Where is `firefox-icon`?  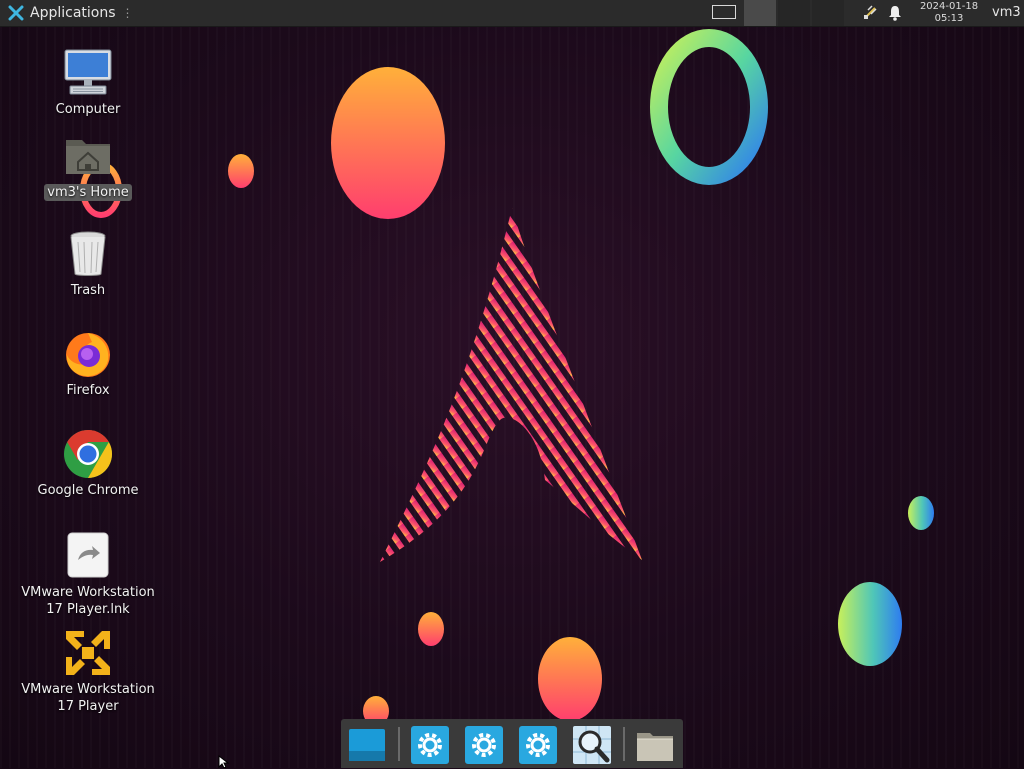 firefox-icon is located at coordinates (88, 354).